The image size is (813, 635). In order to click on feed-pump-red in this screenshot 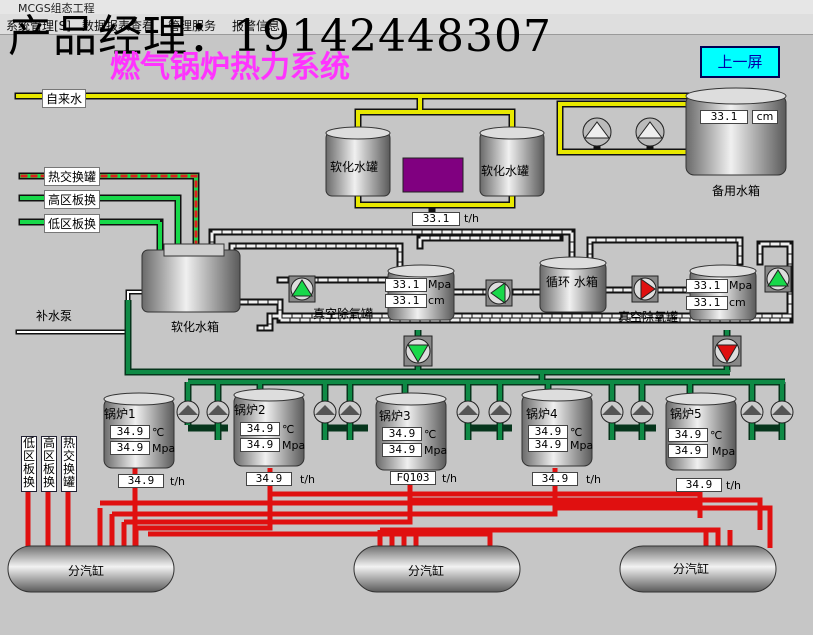, I will do `click(727, 351)`.